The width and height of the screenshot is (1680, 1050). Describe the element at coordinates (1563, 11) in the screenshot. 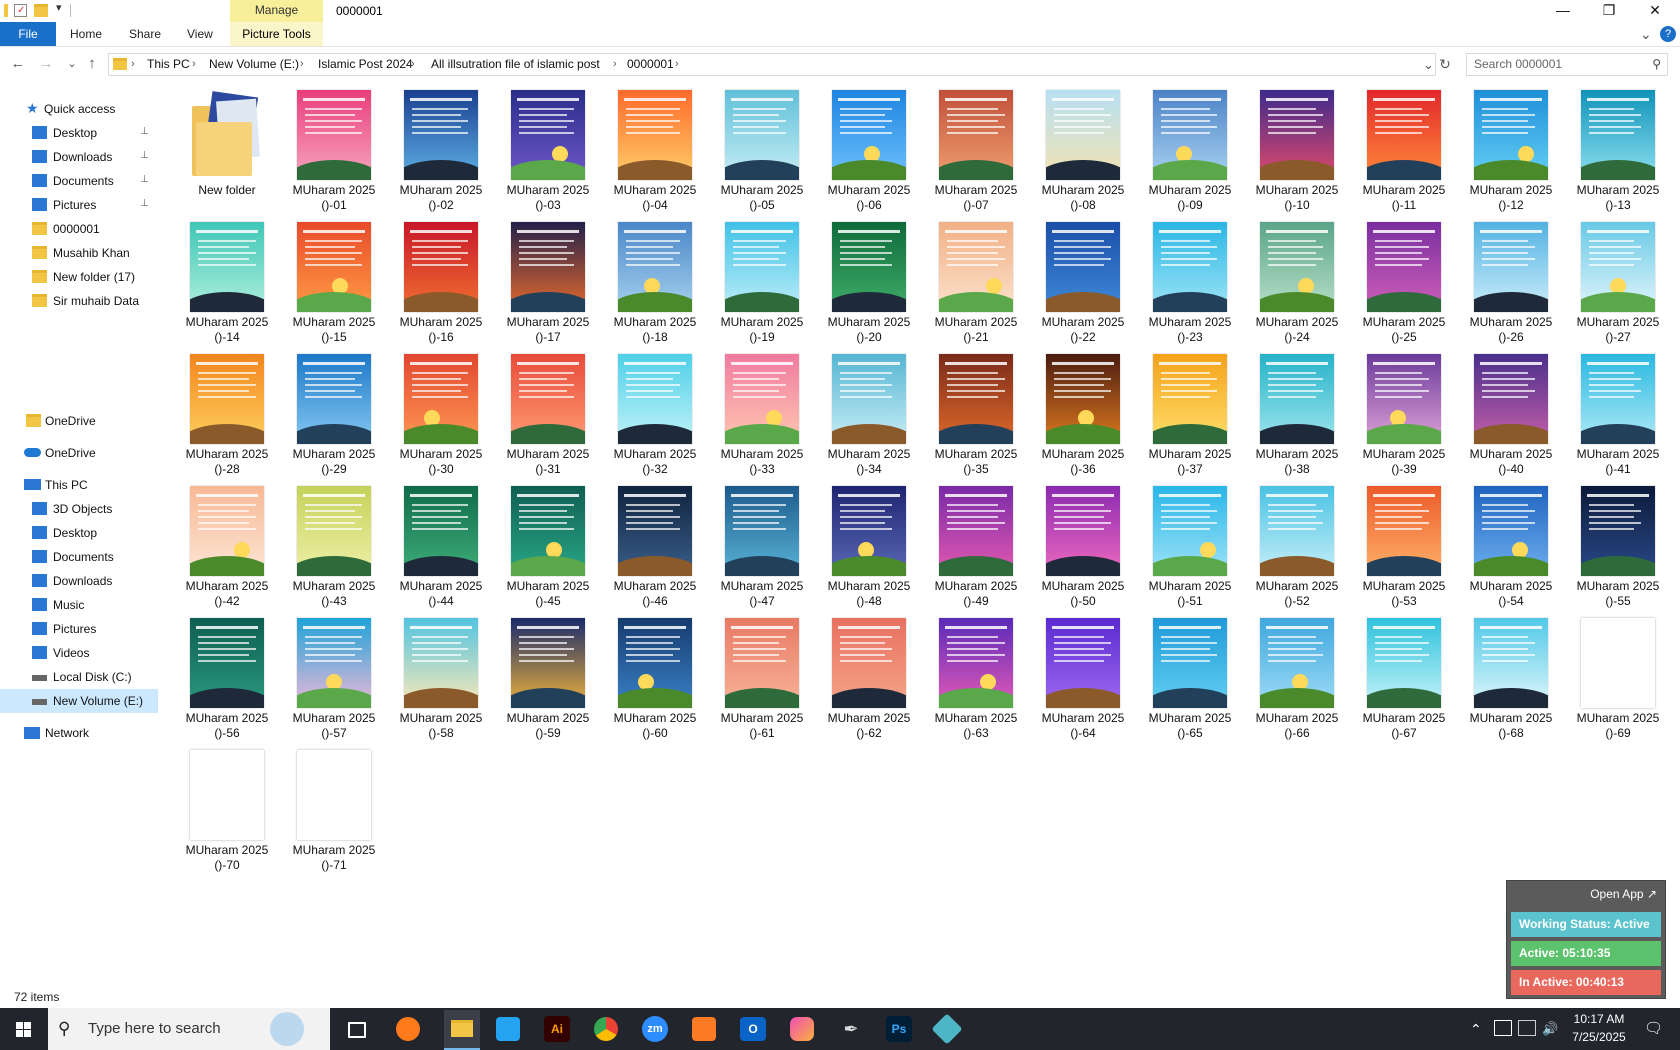

I see `minimize-button: —` at that location.